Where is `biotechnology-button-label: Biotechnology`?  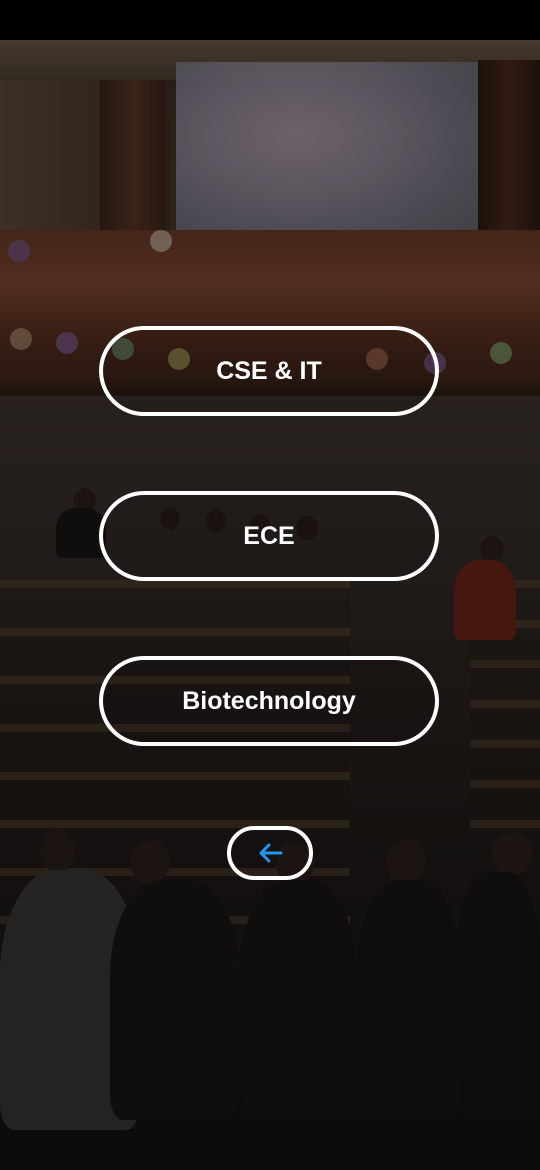 biotechnology-button-label: Biotechnology is located at coordinates (269, 700).